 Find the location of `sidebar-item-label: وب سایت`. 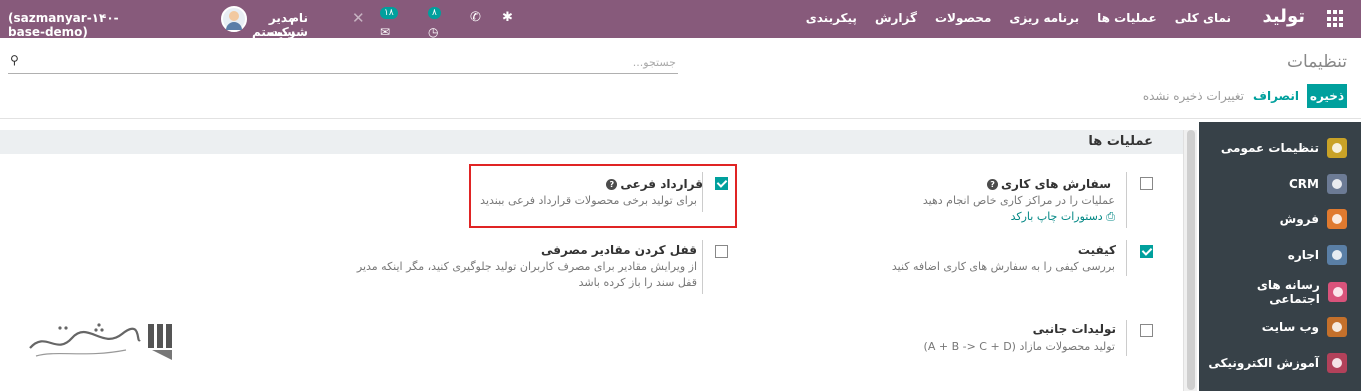

sidebar-item-label: وب سایت is located at coordinates (1290, 327).